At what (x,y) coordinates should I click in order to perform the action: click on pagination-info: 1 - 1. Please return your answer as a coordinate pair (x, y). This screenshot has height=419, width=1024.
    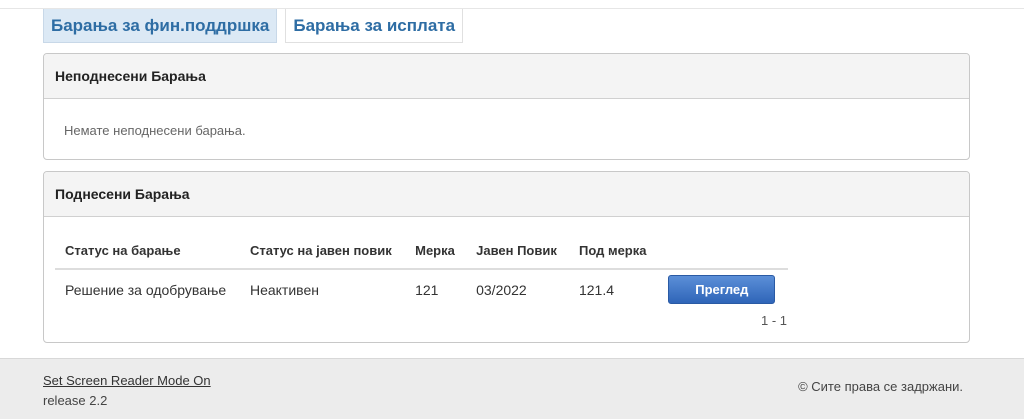
    Looking at the image, I should click on (774, 320).